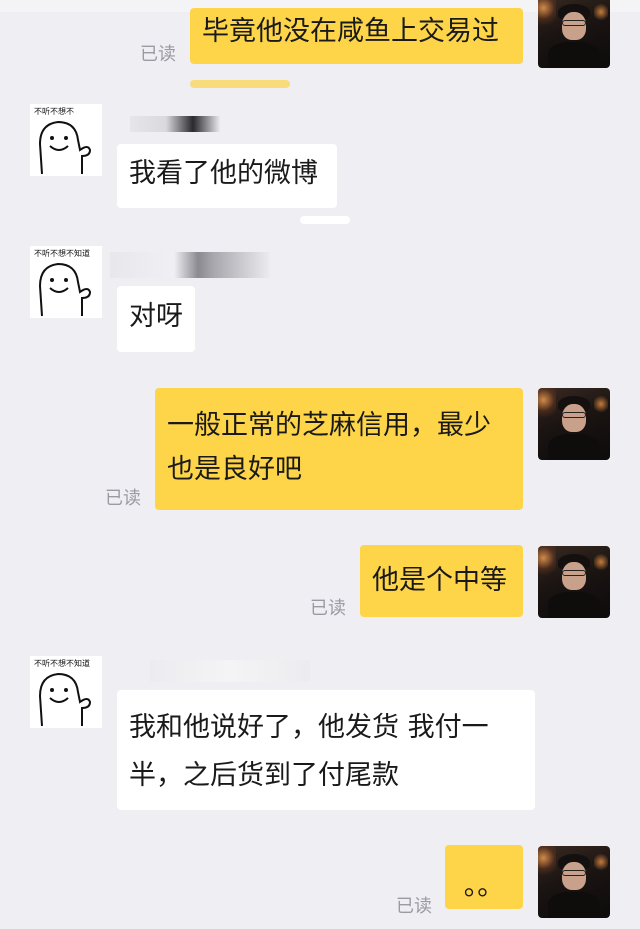 The height and width of the screenshot is (929, 640). What do you see at coordinates (339, 449) in the screenshot?
I see `message-bubble-sent: 一般正常的芝麻信用，最少 也是良好吧` at bounding box center [339, 449].